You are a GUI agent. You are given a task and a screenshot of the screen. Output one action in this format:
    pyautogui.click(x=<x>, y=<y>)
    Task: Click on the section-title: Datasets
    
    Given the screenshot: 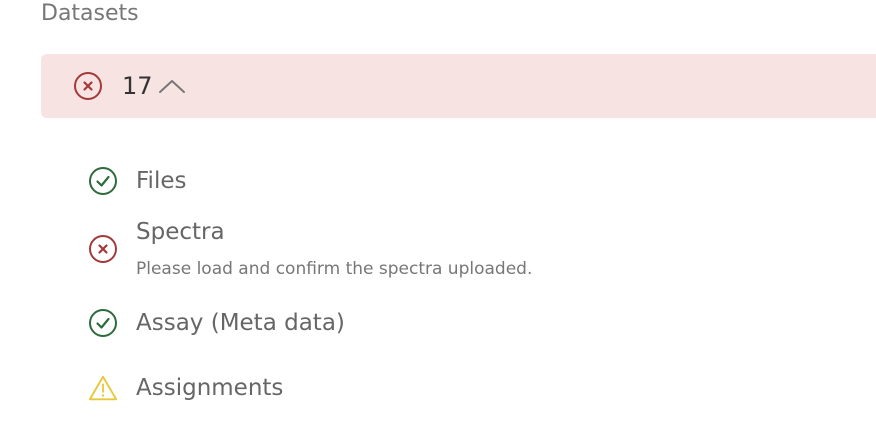 What is the action you would take?
    pyautogui.click(x=90, y=13)
    